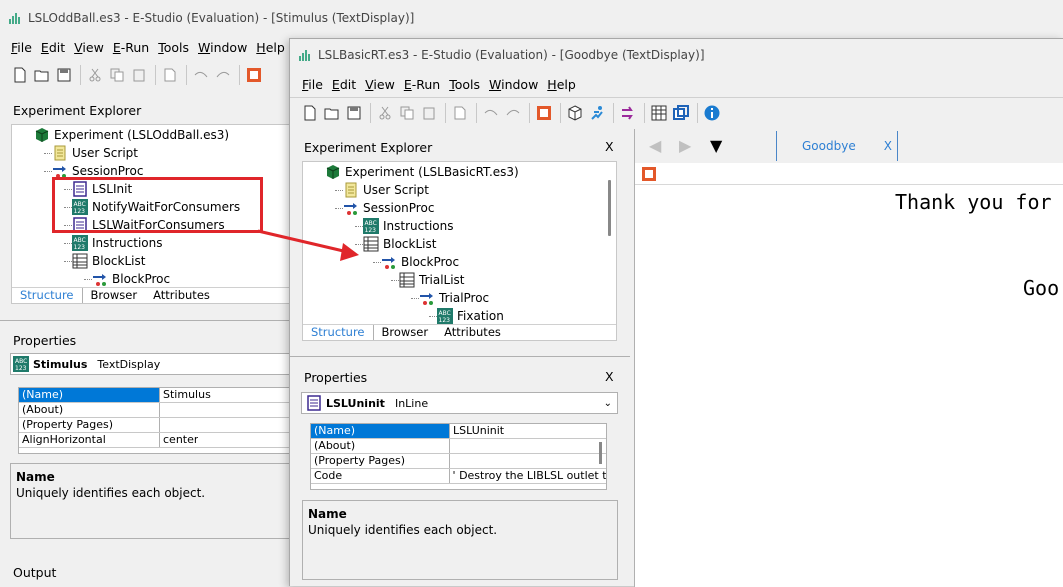 The image size is (1063, 587). Describe the element at coordinates (609, 376) in the screenshot. I see `properties-close-button: X` at that location.